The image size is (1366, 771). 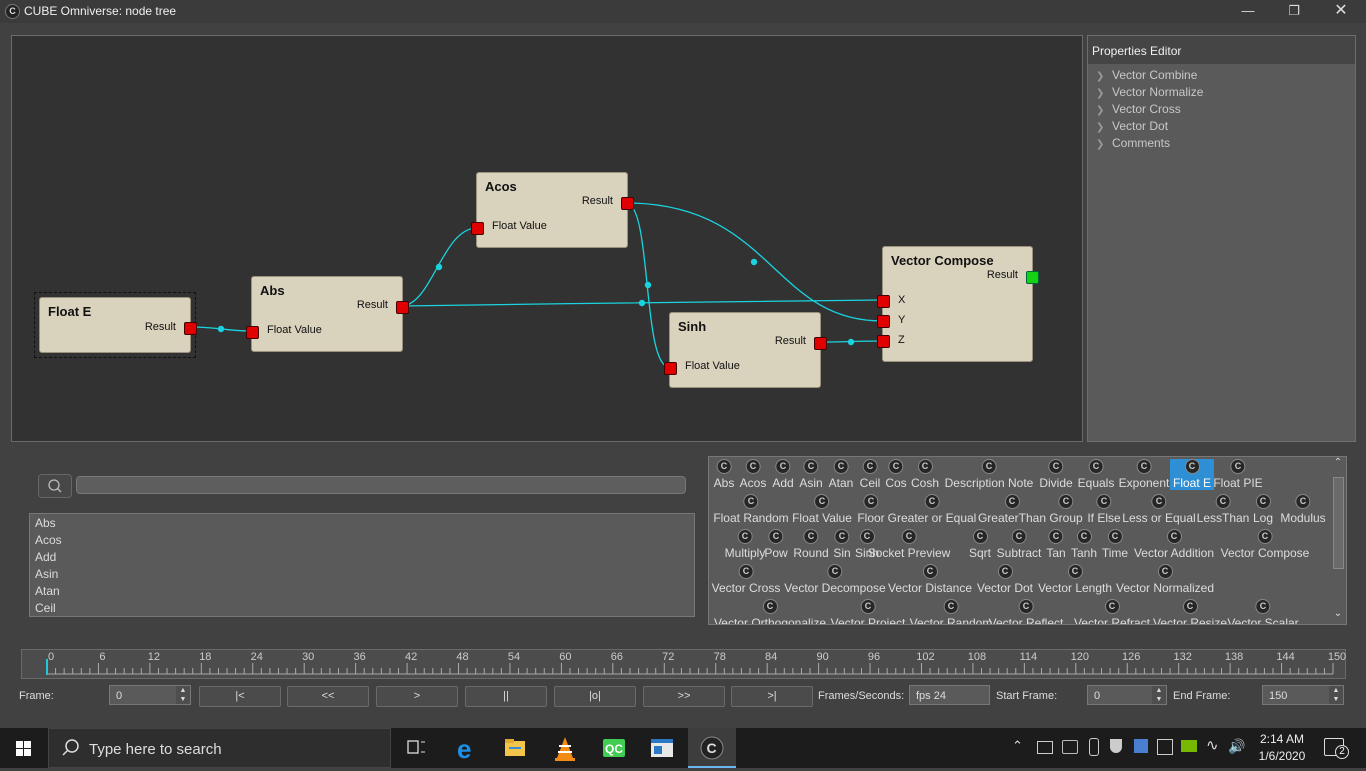 I want to click on list-item: Acos, so click(x=48, y=540).